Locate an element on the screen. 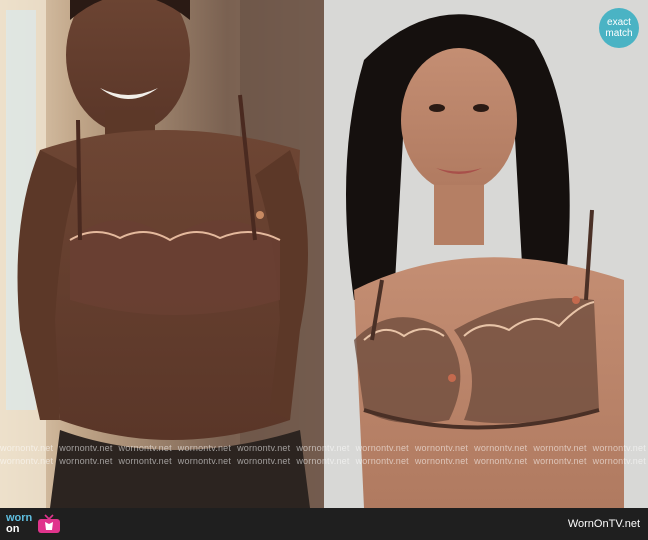 The width and height of the screenshot is (648, 540). logo-line2: on is located at coordinates (13, 529).